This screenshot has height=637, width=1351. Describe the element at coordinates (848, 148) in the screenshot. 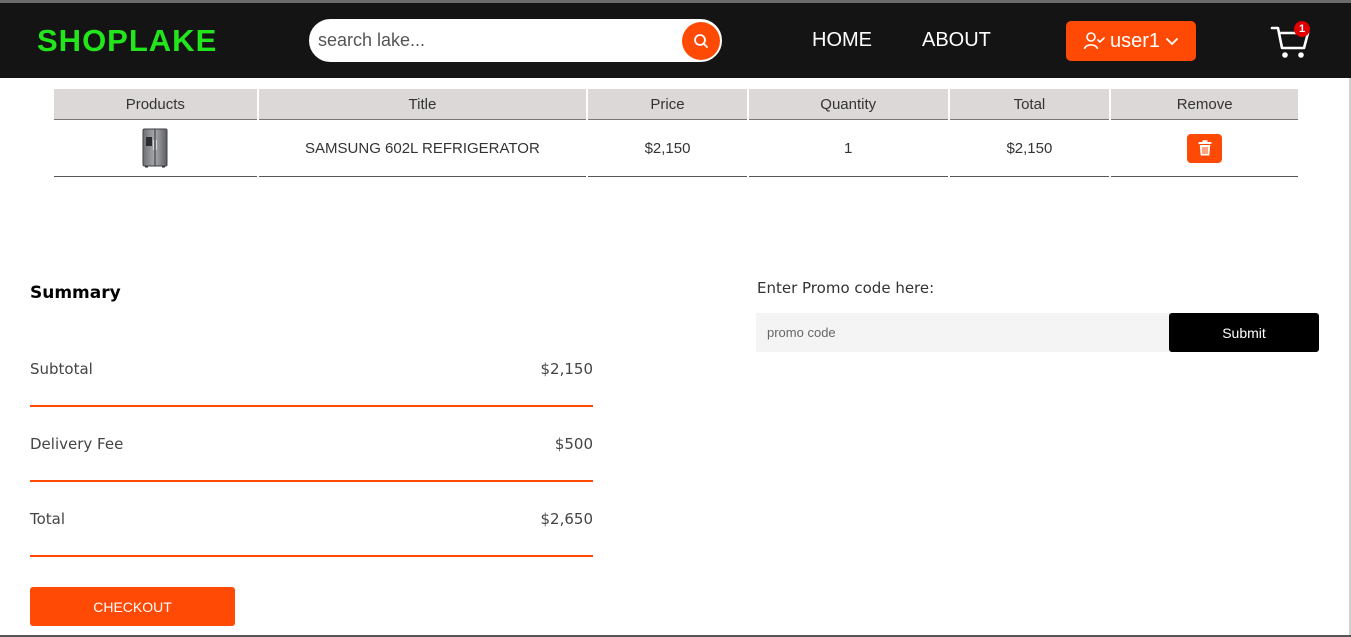

I see `product-quantity: 1` at that location.